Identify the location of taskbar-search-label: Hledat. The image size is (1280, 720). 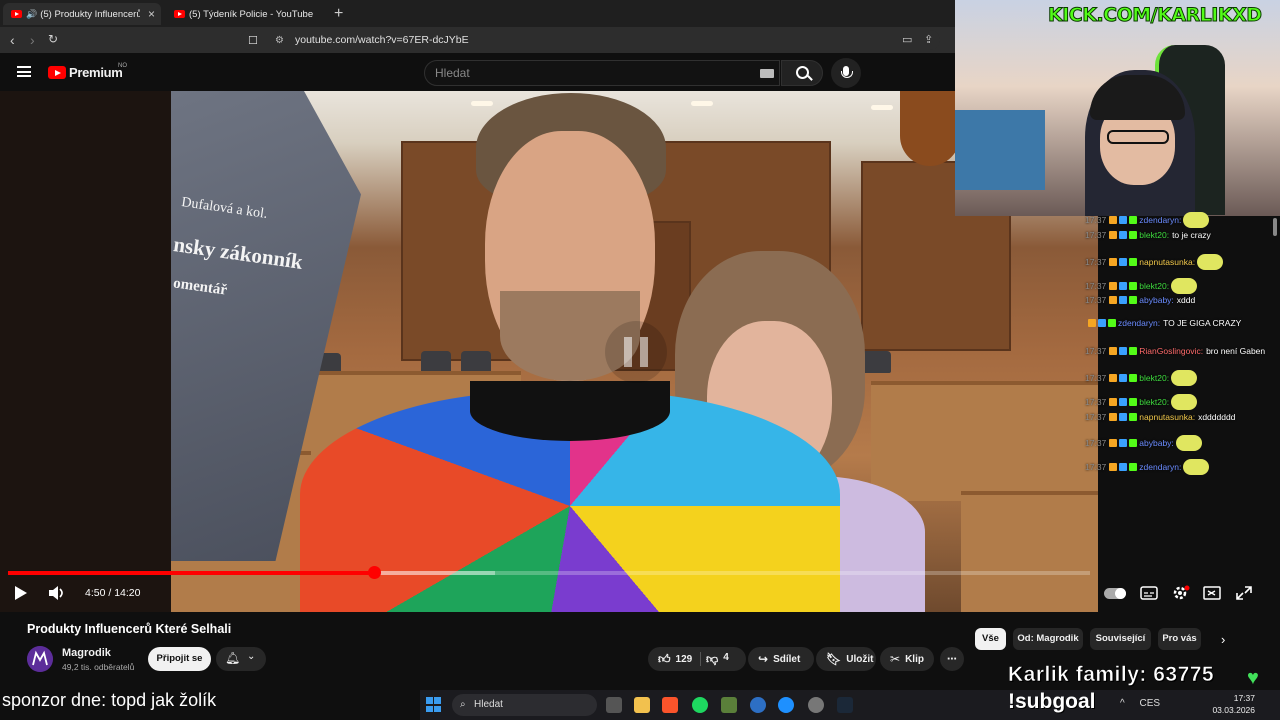
(488, 704).